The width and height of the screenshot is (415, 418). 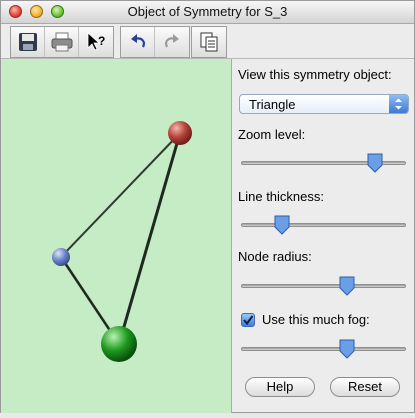 What do you see at coordinates (323, 349) in the screenshot?
I see `fog-slider` at bounding box center [323, 349].